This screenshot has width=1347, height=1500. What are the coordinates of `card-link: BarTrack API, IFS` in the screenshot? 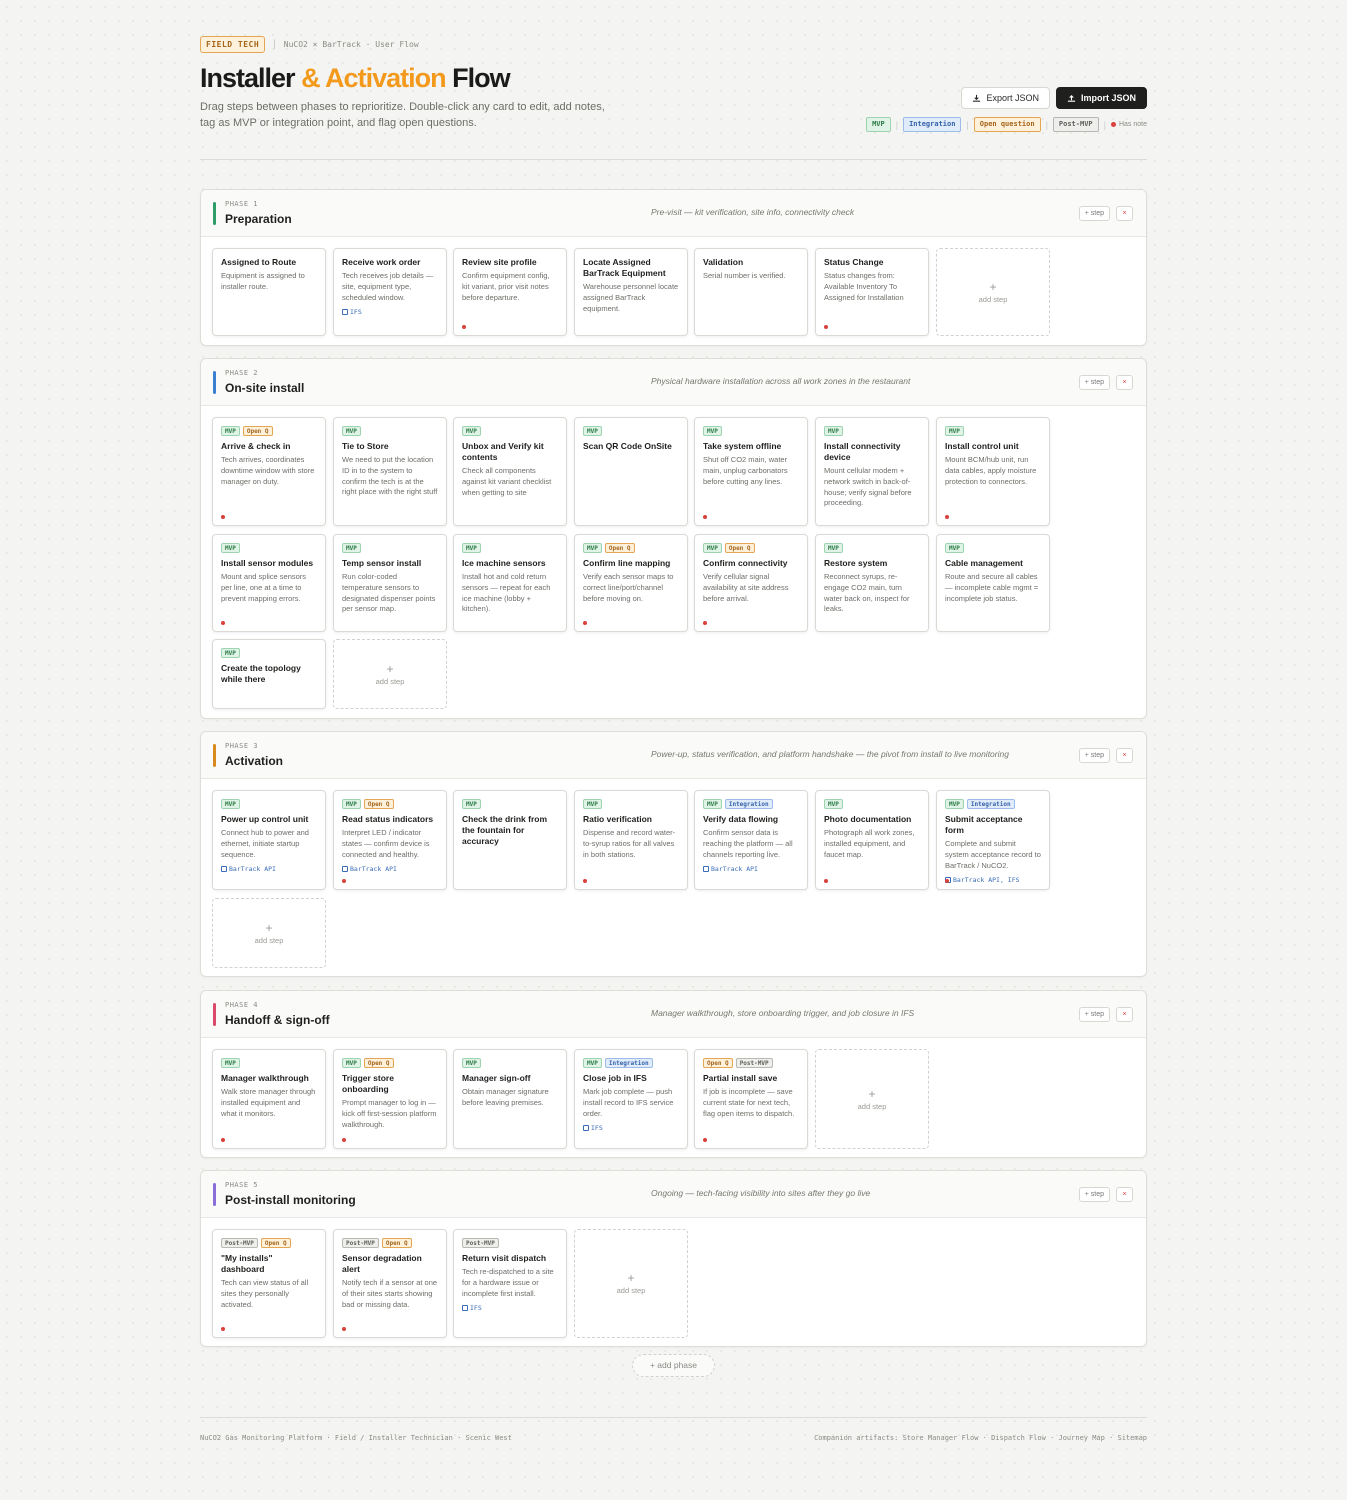 It's located at (993, 880).